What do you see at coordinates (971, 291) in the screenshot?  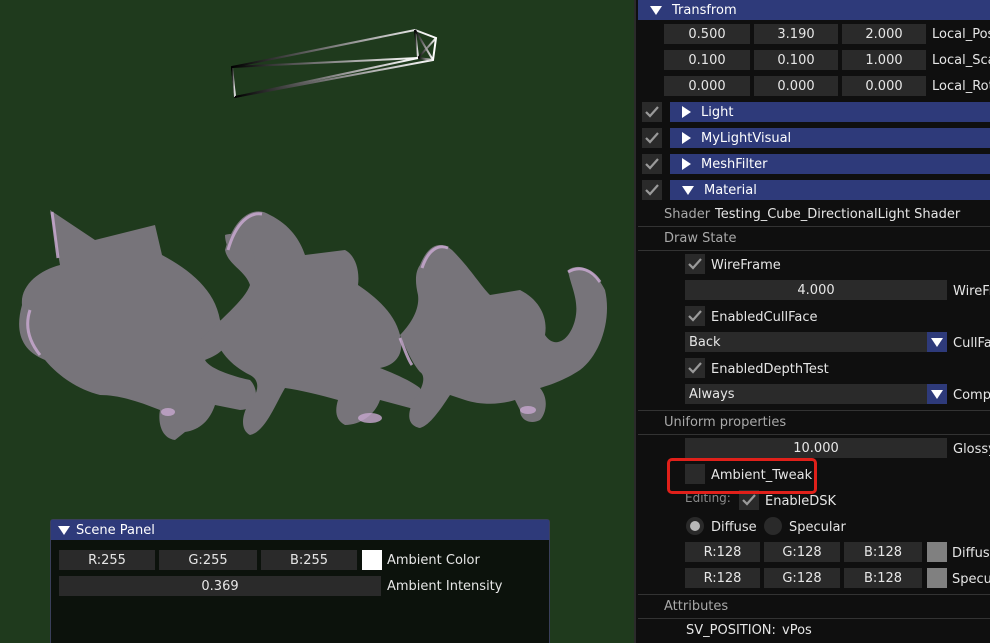 I see `wireframe-width-label: WireFr` at bounding box center [971, 291].